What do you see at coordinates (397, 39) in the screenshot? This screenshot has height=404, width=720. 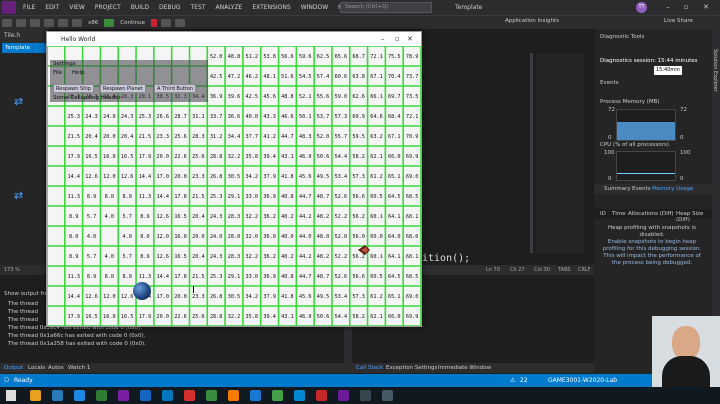 I see `app-maximize-icon: ▫` at bounding box center [397, 39].